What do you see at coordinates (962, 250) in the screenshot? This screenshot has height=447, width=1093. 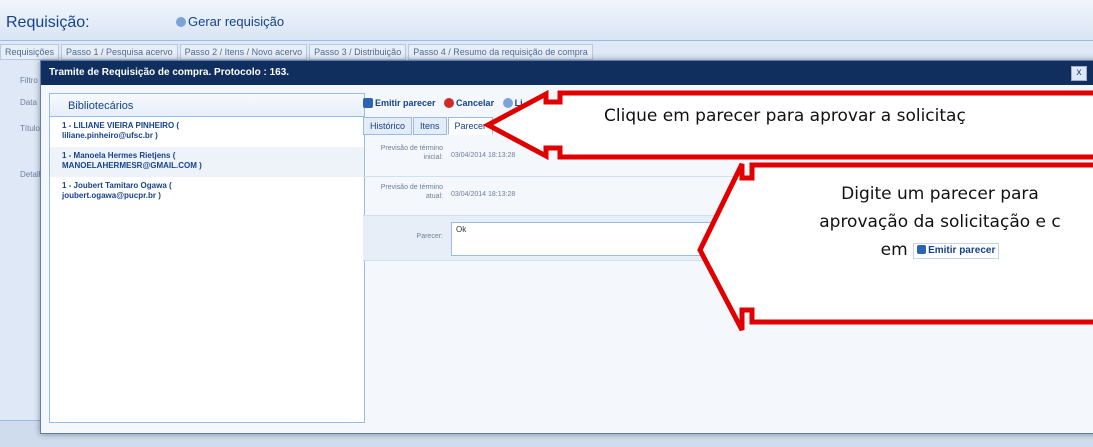 I see `mini-button-label: Emitir parecer` at bounding box center [962, 250].